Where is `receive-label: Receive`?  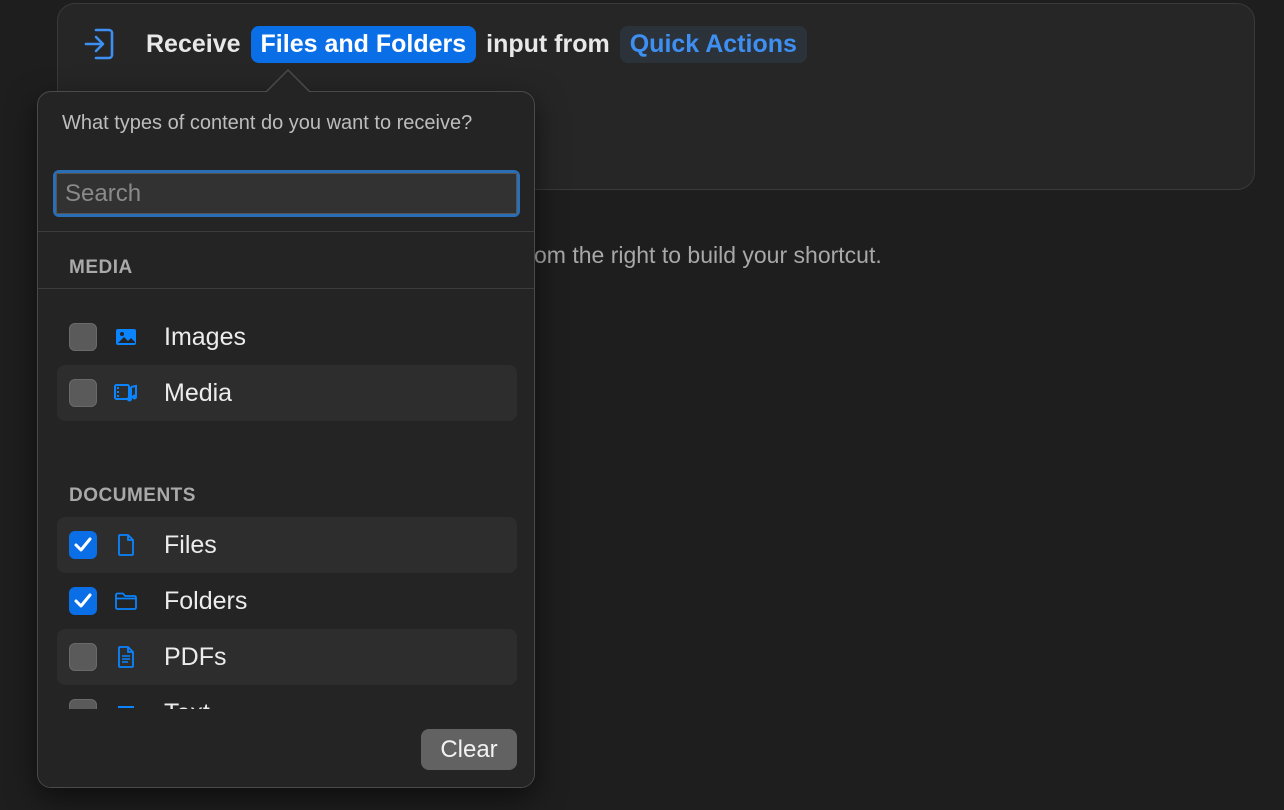 receive-label: Receive is located at coordinates (193, 43).